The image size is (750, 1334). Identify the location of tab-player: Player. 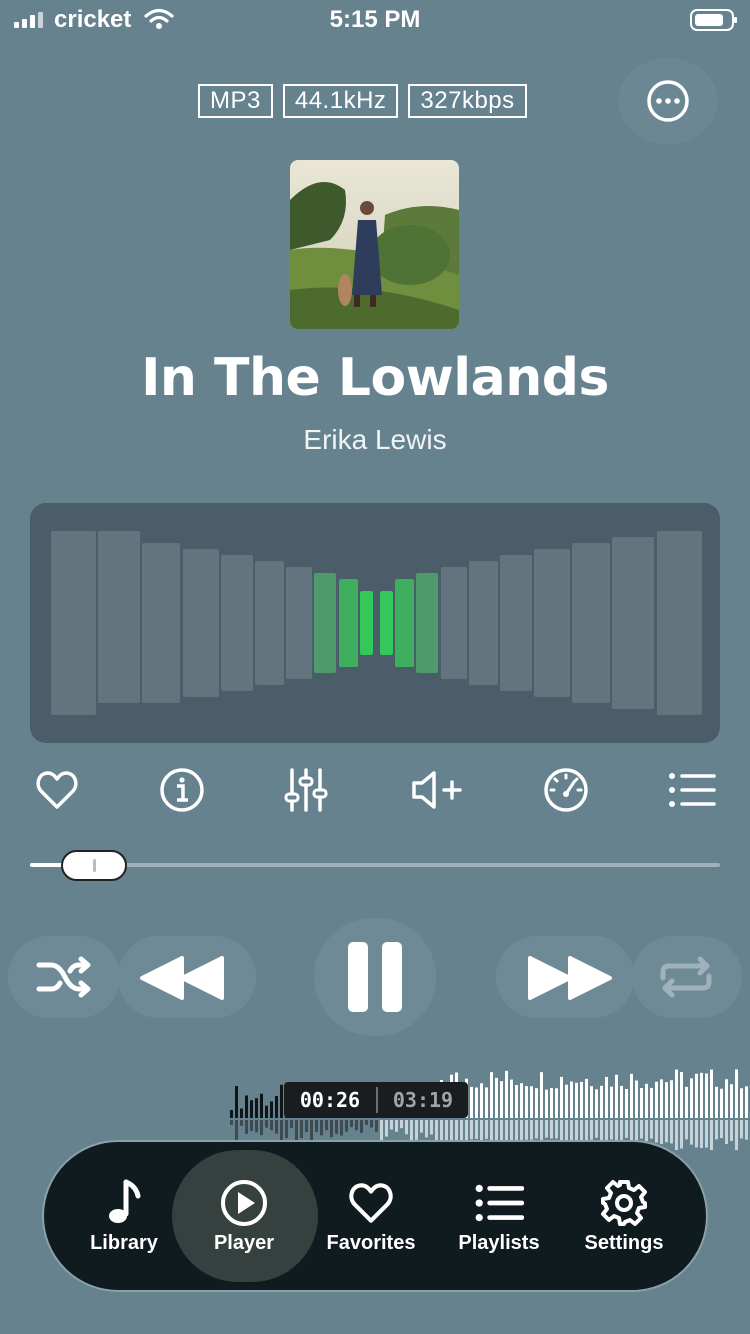
(244, 1216).